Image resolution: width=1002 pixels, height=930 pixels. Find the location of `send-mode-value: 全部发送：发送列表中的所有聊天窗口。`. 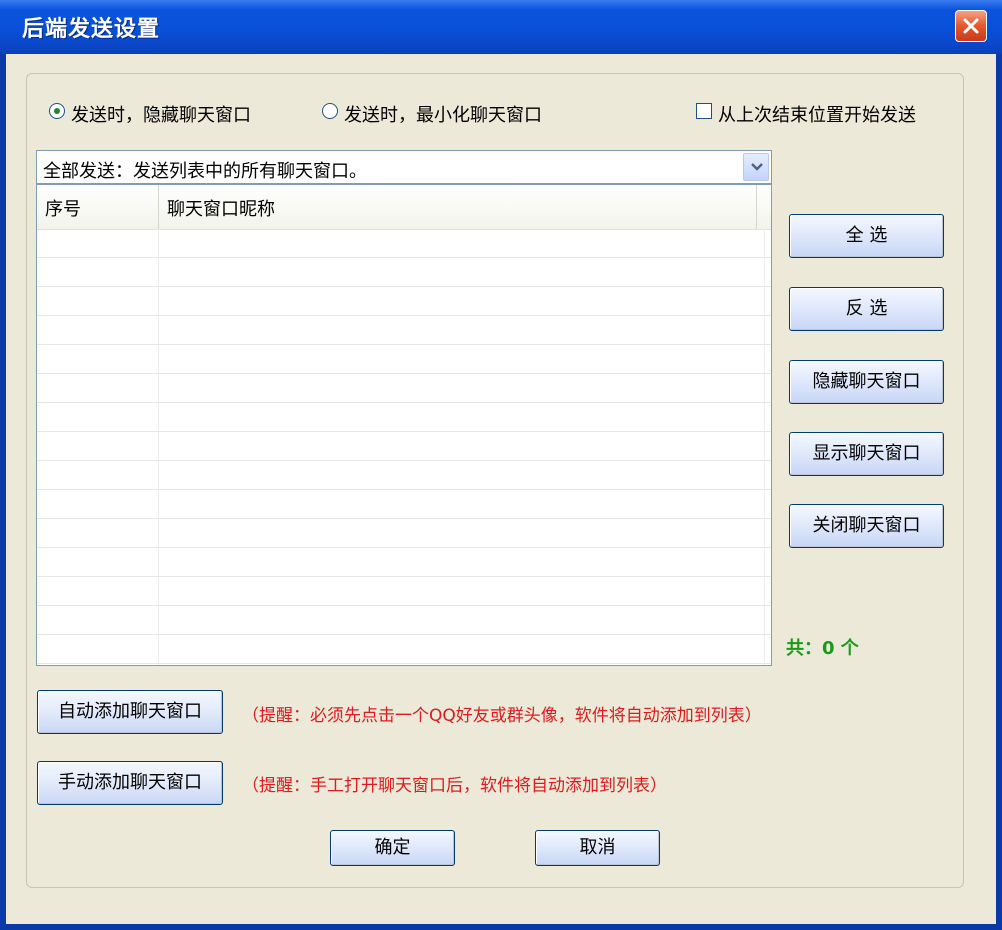

send-mode-value: 全部发送：发送列表中的所有聊天窗口。 is located at coordinates (205, 171).